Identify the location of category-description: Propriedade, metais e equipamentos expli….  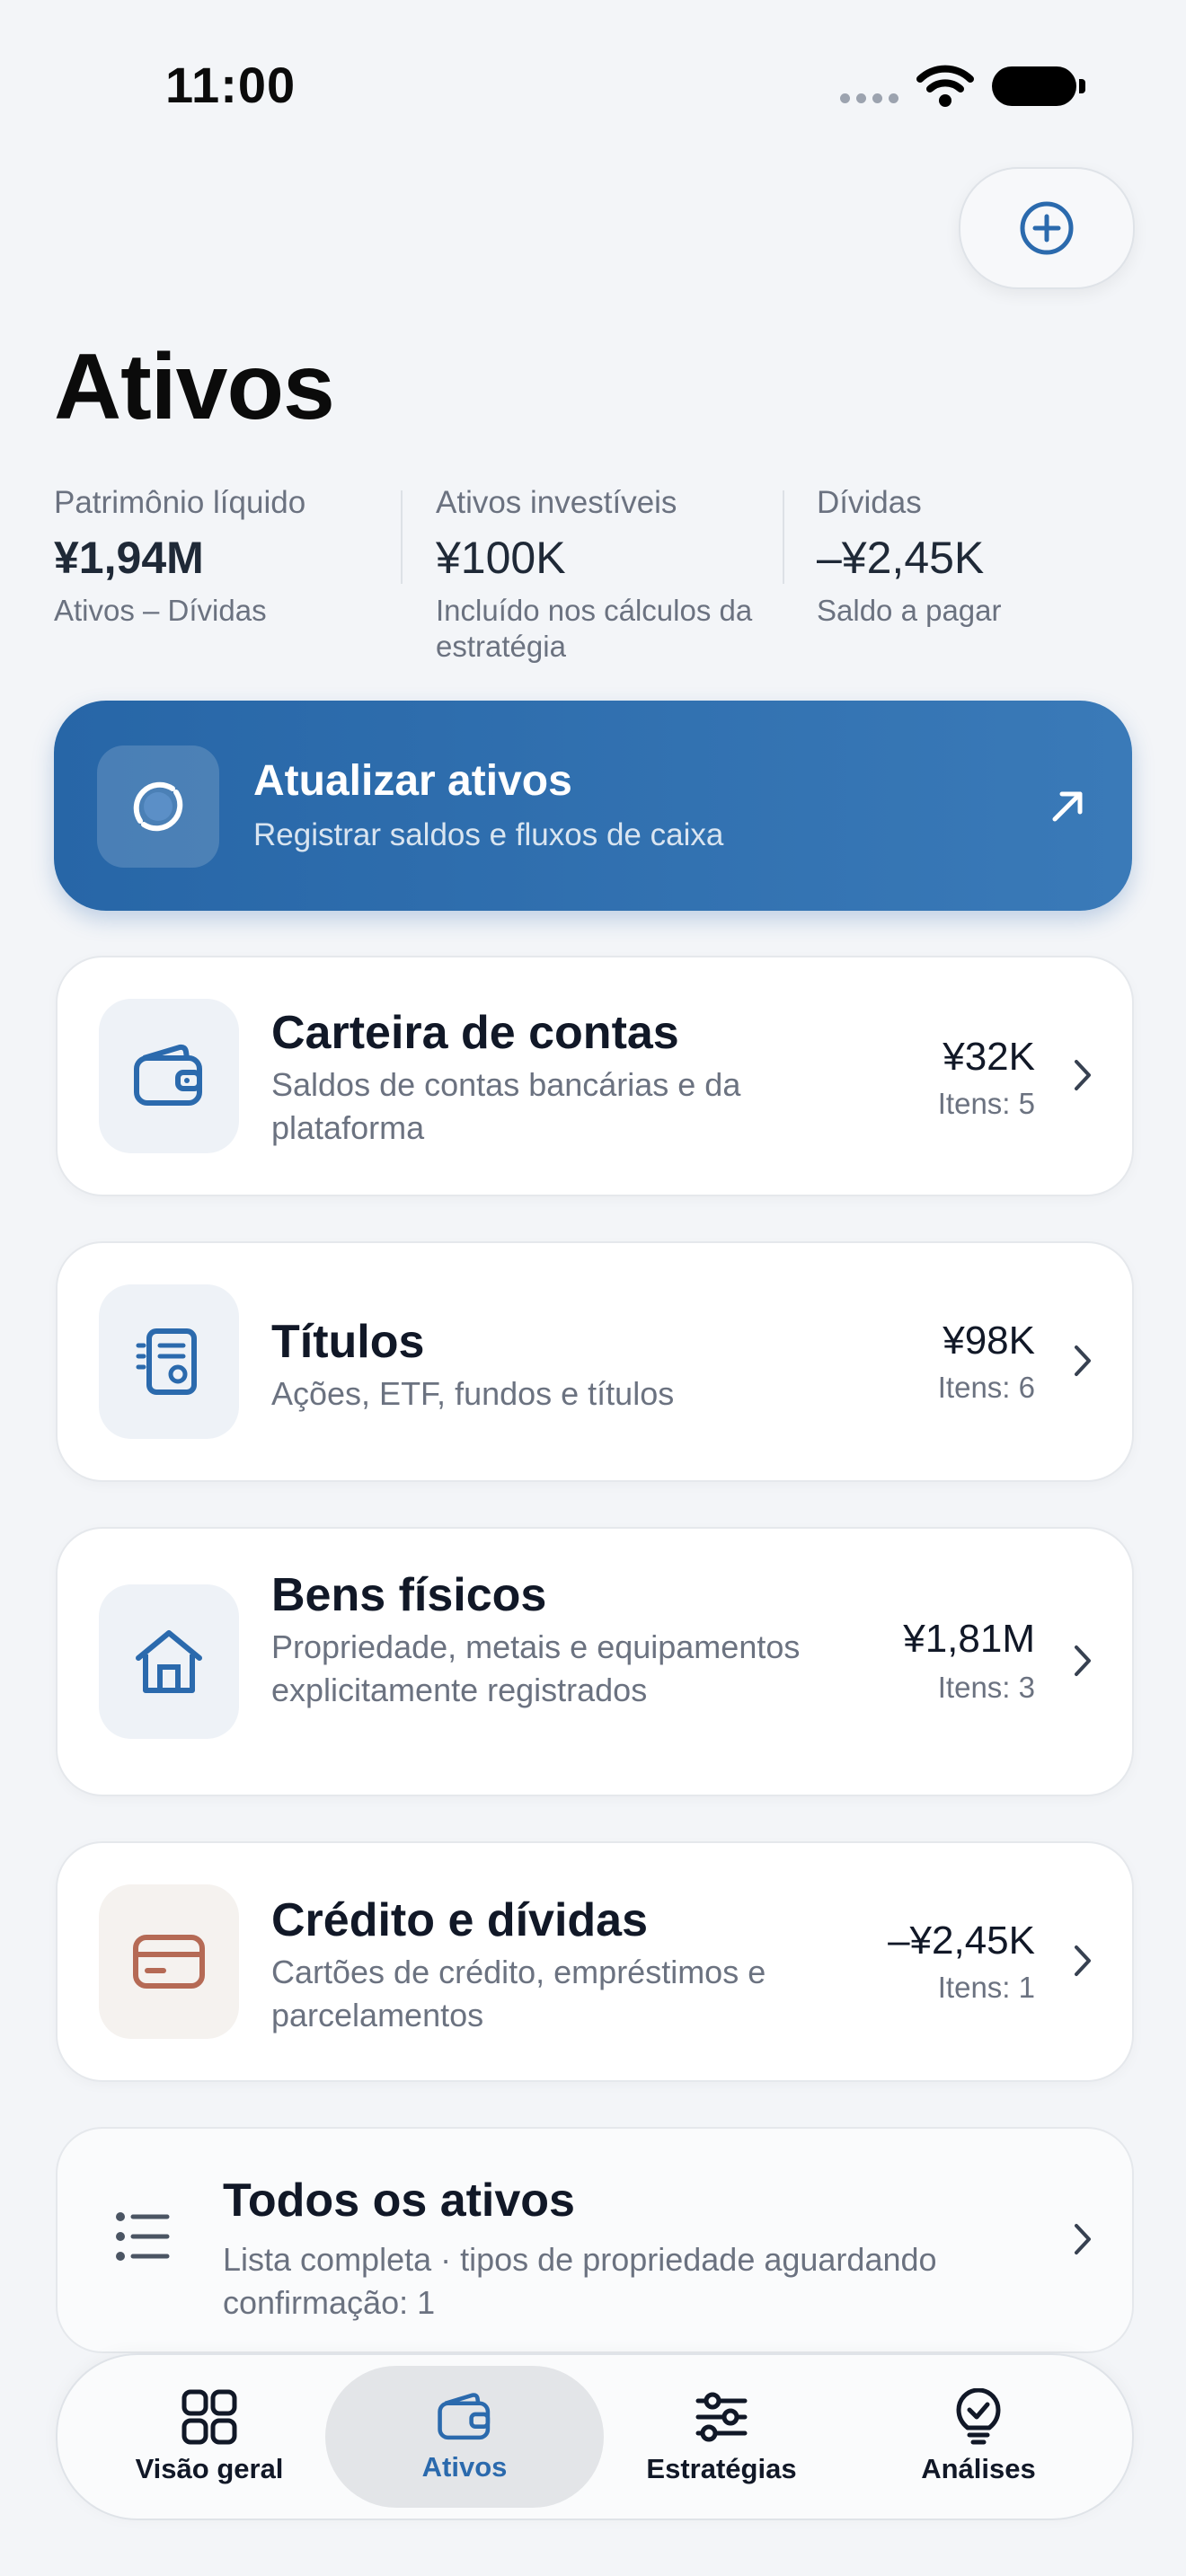
(536, 1668).